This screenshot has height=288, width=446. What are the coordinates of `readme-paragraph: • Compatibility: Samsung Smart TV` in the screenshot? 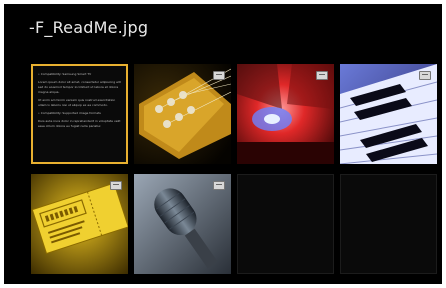 It's located at (65, 74).